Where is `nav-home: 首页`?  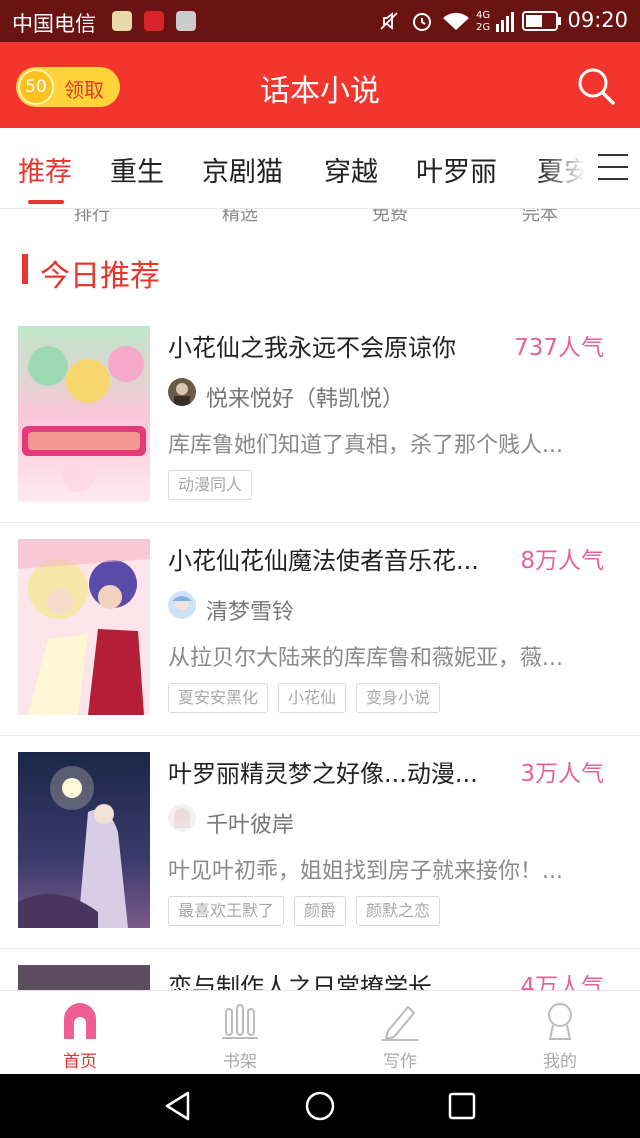 nav-home: 首页 is located at coordinates (80, 1033).